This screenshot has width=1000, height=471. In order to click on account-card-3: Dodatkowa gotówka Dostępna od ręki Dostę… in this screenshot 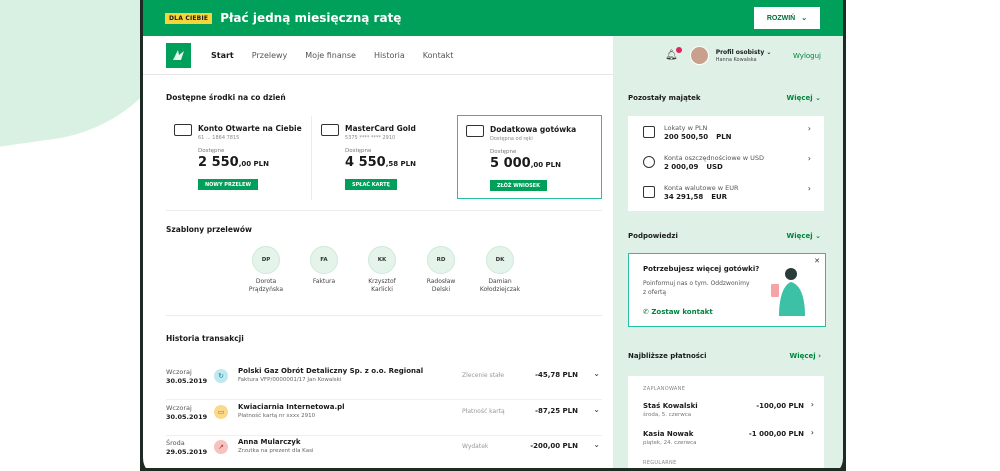, I will do `click(529, 157)`.